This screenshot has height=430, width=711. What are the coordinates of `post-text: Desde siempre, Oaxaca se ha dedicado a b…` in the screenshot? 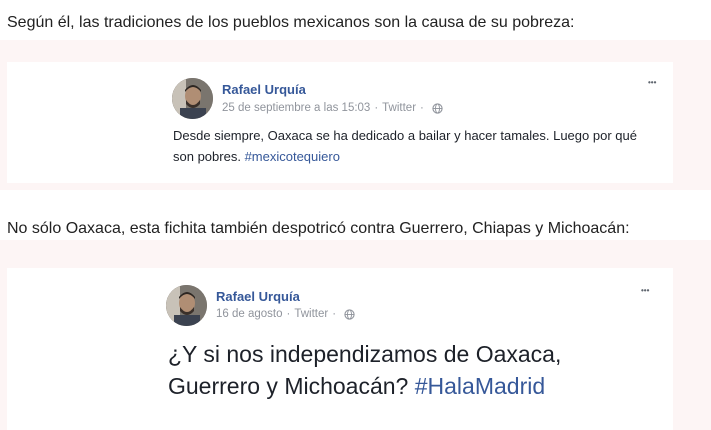 It's located at (413, 146).